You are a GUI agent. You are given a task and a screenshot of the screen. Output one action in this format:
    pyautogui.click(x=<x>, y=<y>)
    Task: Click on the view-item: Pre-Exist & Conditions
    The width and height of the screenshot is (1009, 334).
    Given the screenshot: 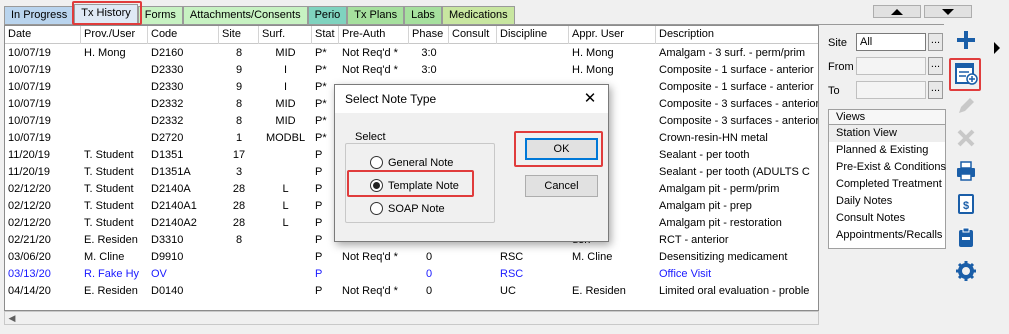 What is the action you would take?
    pyautogui.click(x=887, y=167)
    